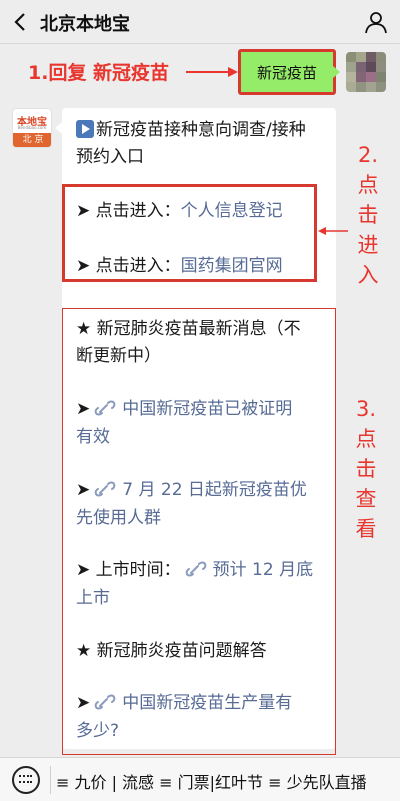 Image resolution: width=400 pixels, height=801 pixels. What do you see at coordinates (333, 231) in the screenshot?
I see `annotation-arrow-left-icon` at bounding box center [333, 231].